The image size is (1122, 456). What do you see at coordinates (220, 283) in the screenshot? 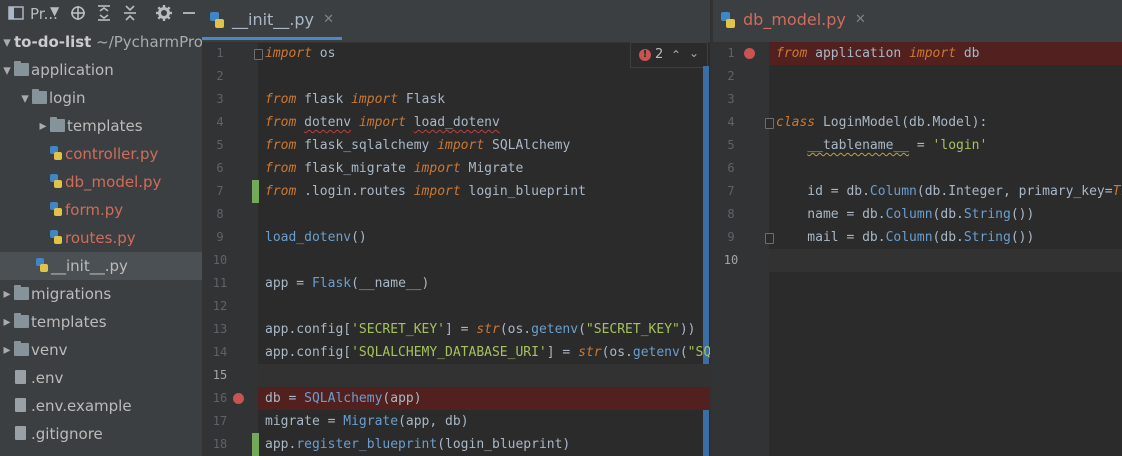
I see `line-number: 11` at bounding box center [220, 283].